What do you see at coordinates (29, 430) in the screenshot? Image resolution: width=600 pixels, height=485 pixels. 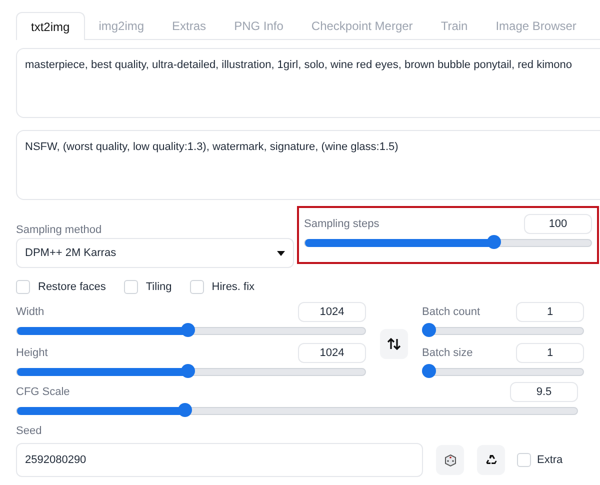 I see `field-label: Seed` at bounding box center [29, 430].